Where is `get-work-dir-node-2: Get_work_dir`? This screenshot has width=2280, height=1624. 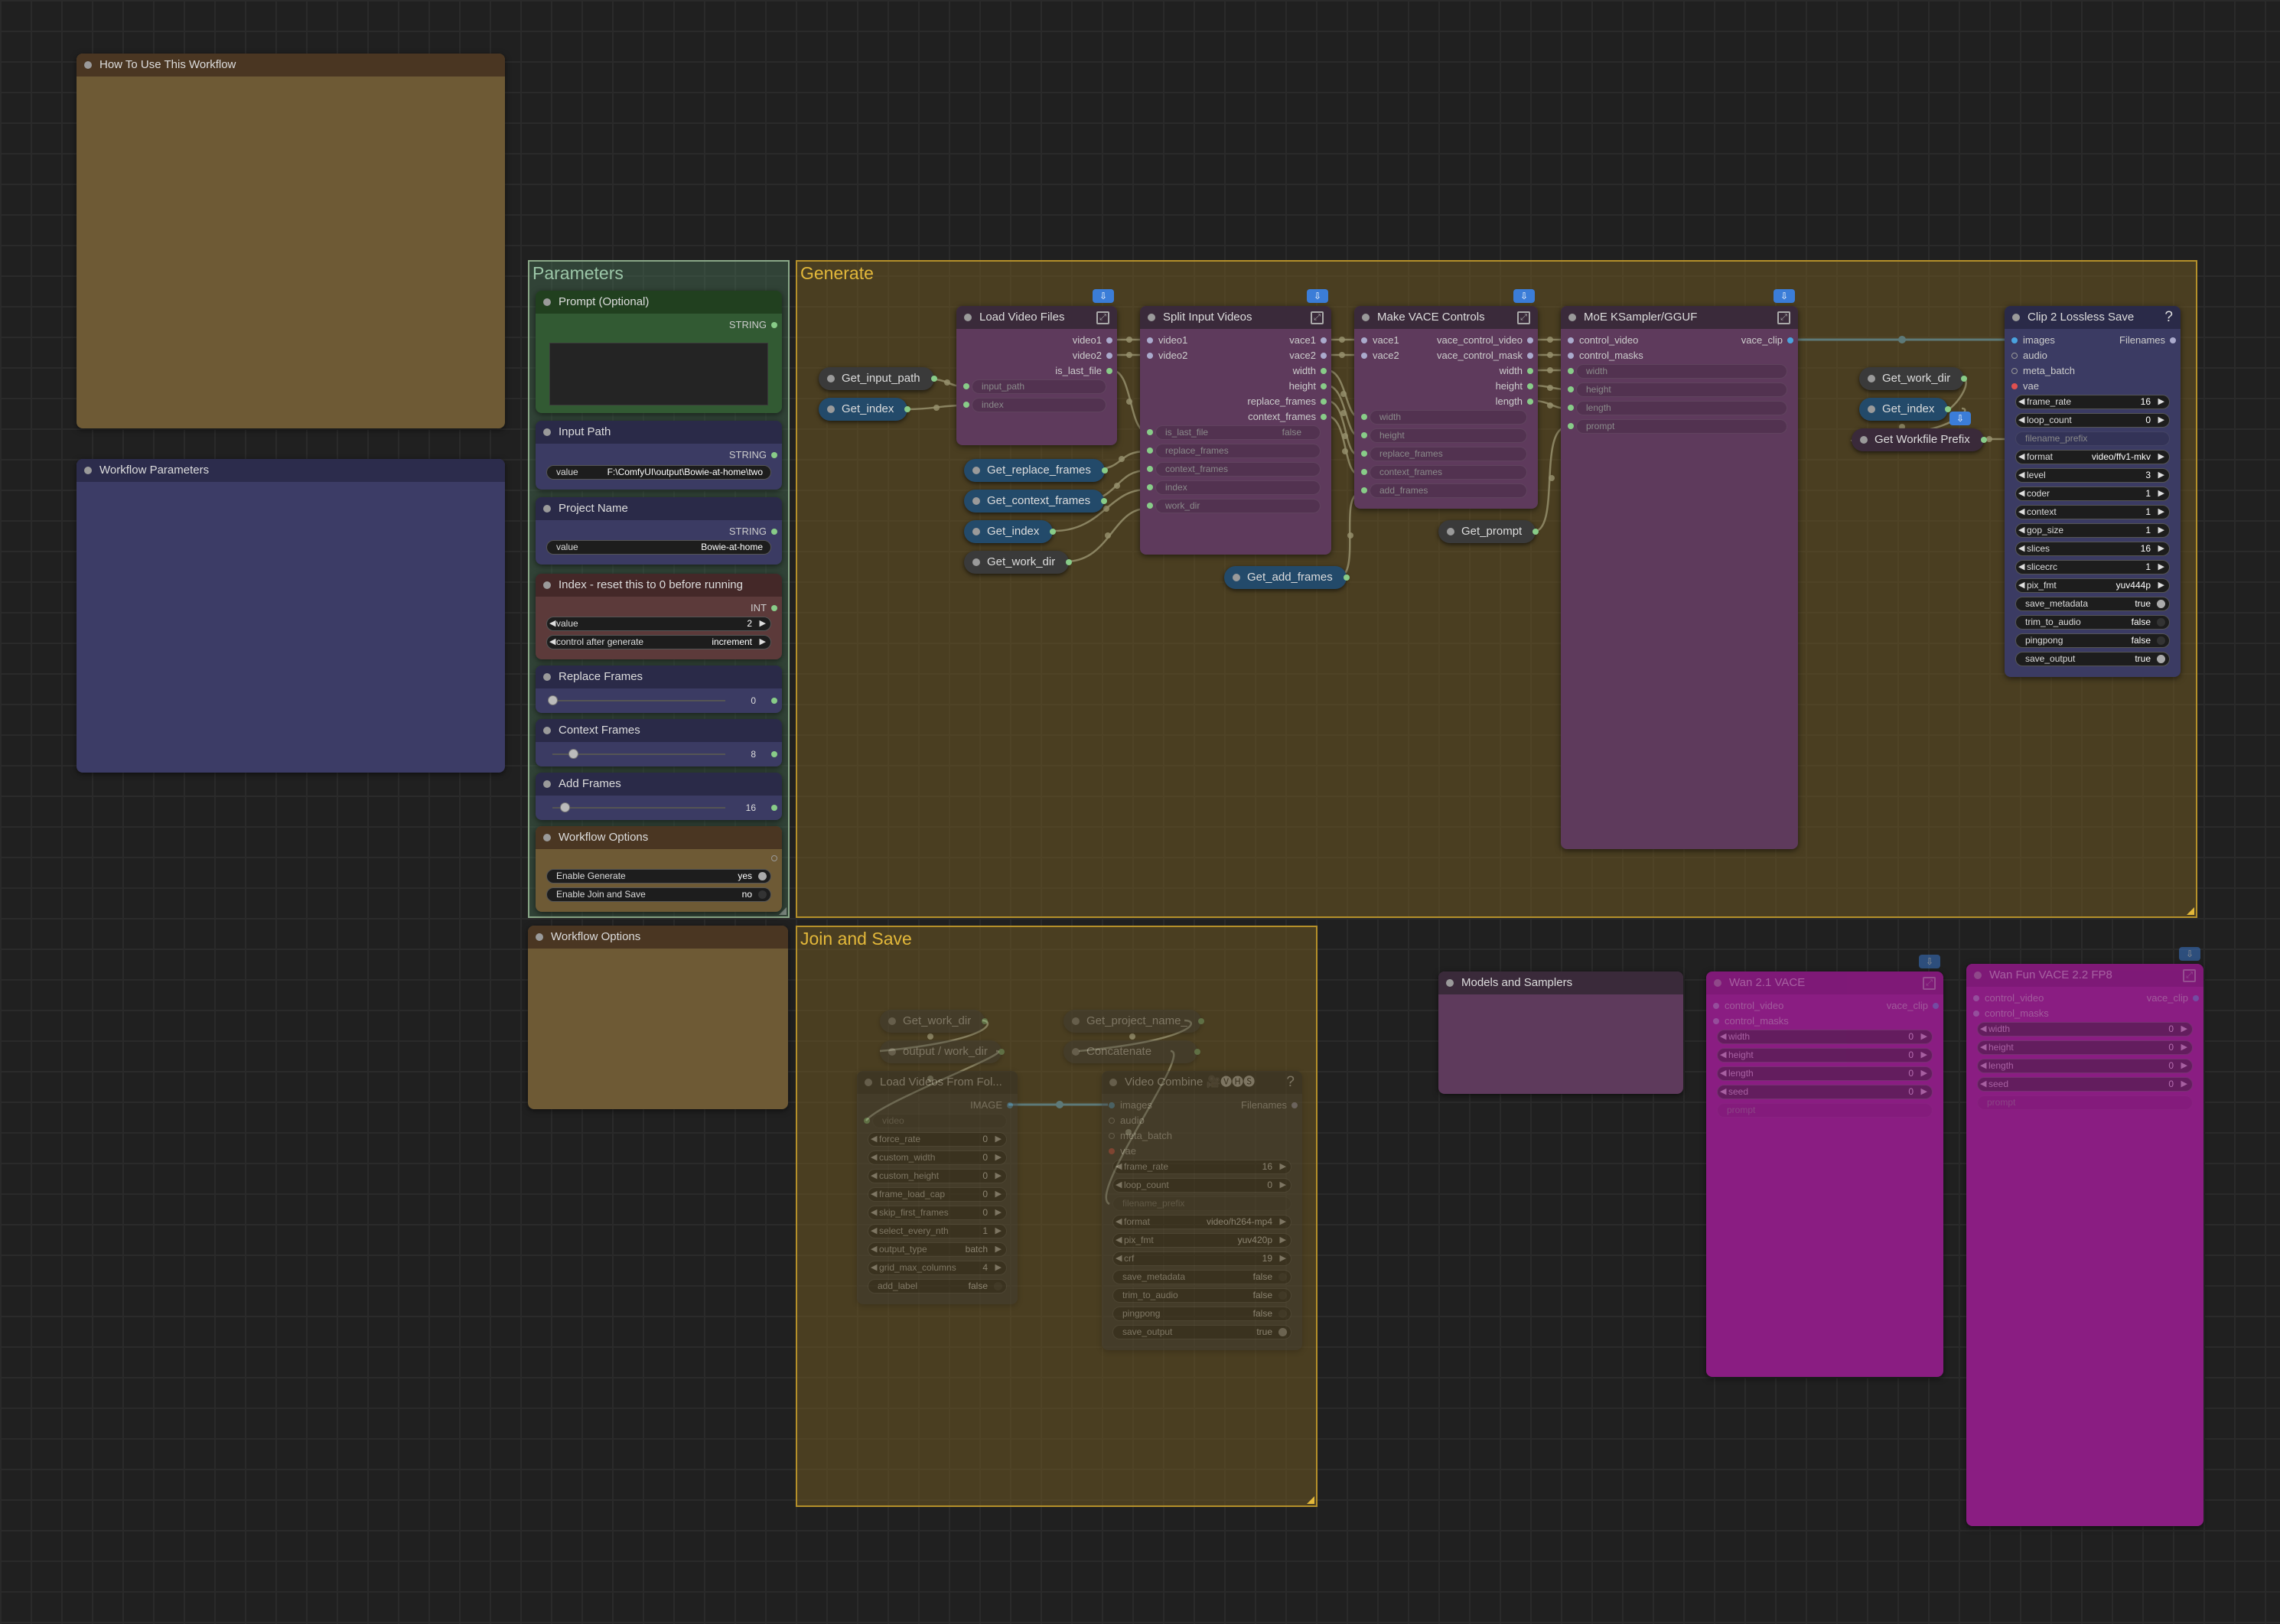 get-work-dir-node-2: Get_work_dir is located at coordinates (1914, 378).